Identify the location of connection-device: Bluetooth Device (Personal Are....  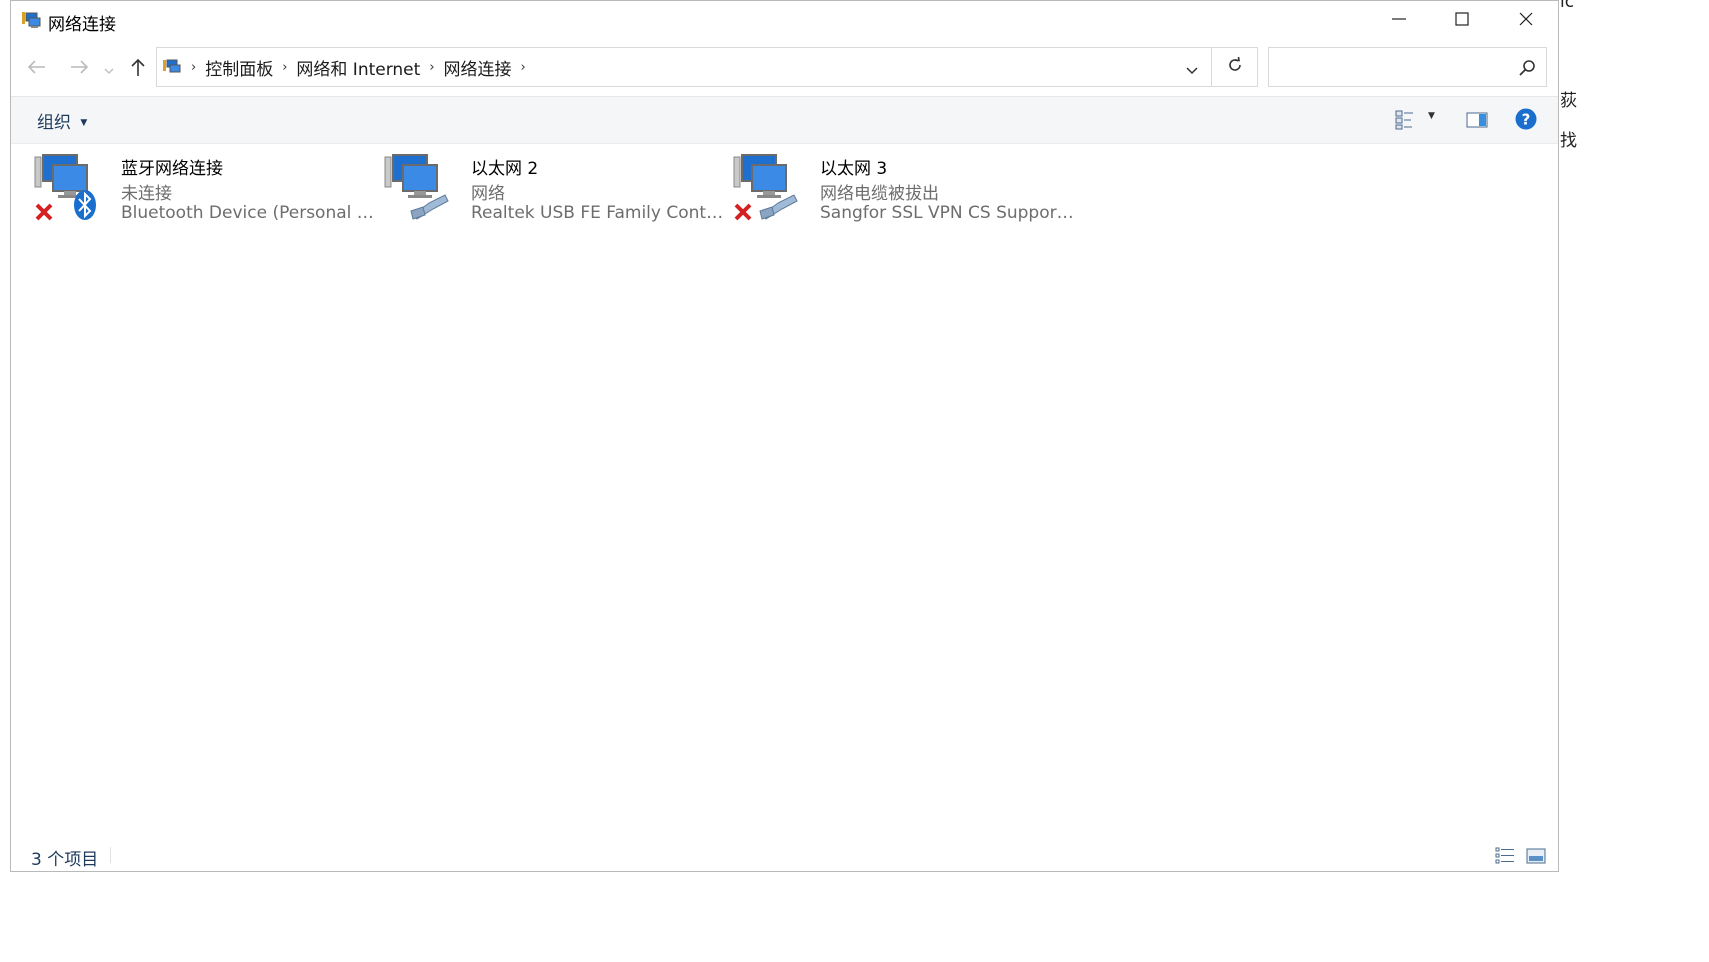
(250, 213).